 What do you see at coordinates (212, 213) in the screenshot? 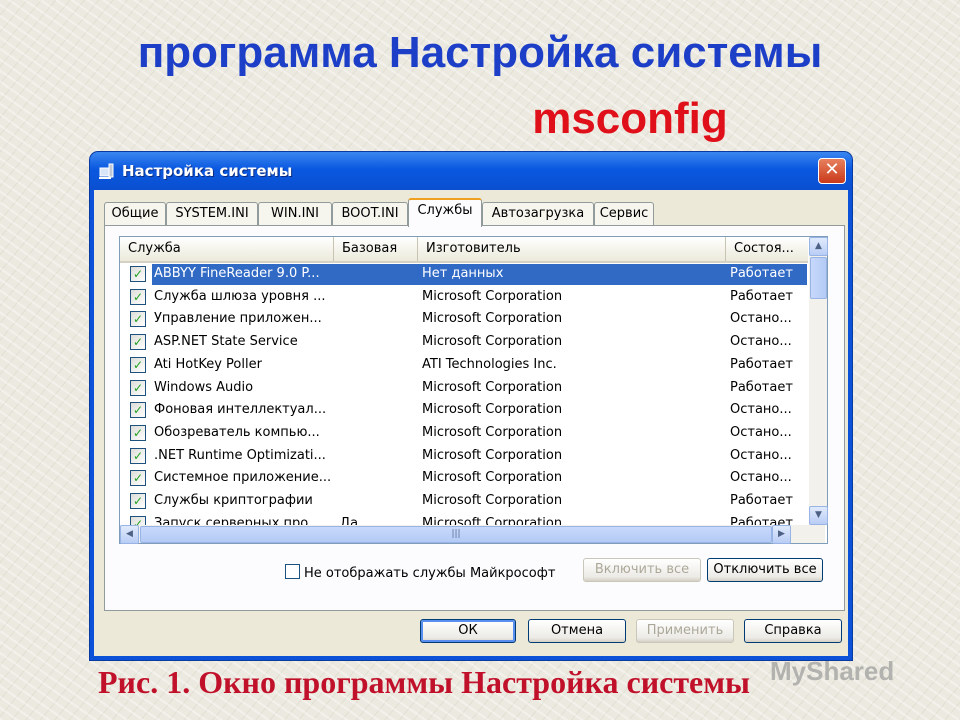
I see `tab-2: SYSTEM.INI` at bounding box center [212, 213].